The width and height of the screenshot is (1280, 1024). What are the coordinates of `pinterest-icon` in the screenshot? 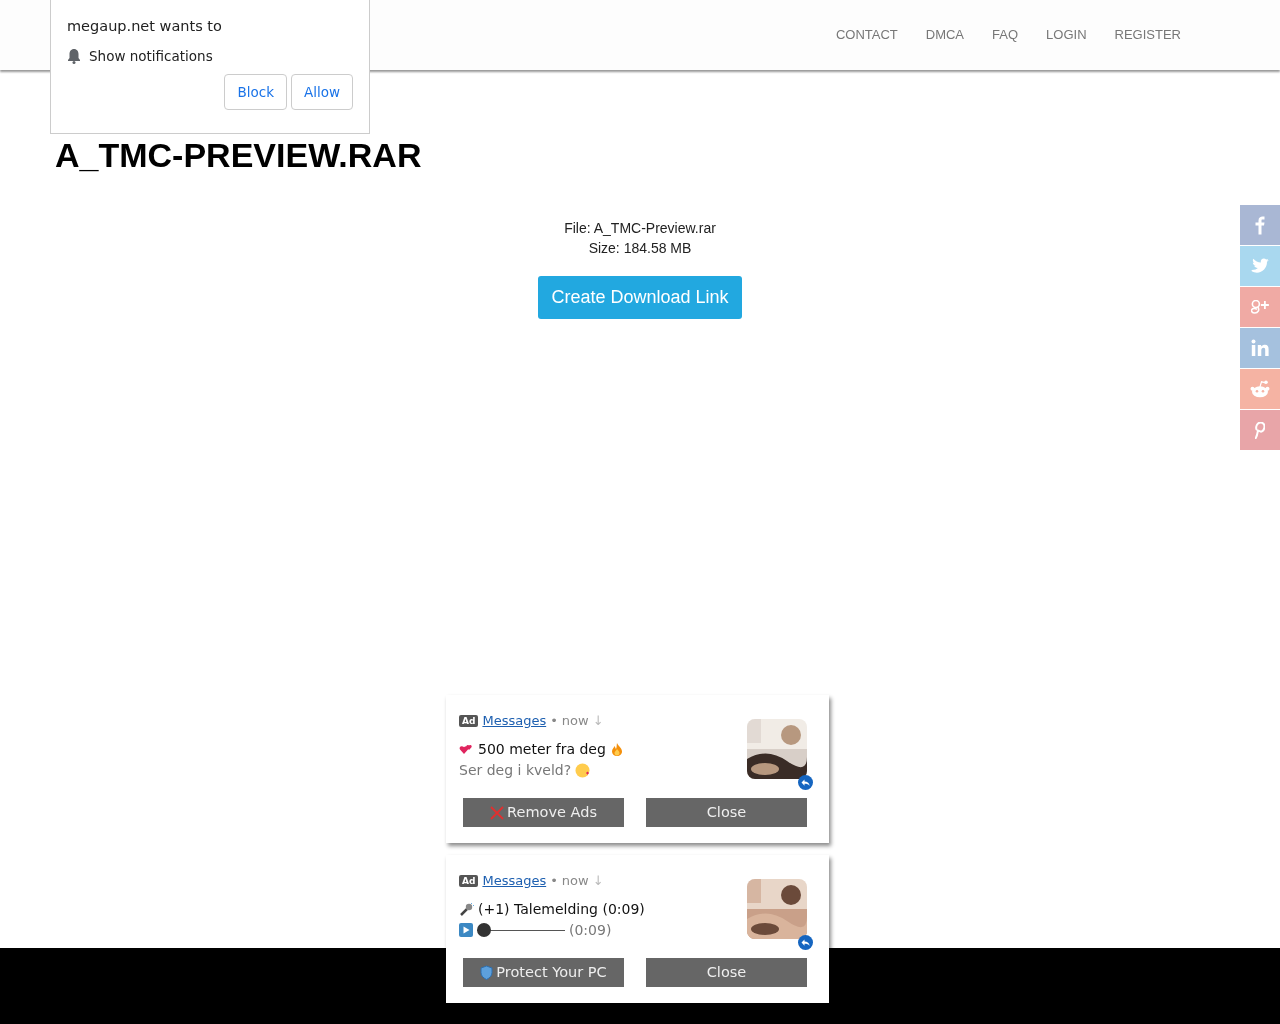 It's located at (1260, 430).